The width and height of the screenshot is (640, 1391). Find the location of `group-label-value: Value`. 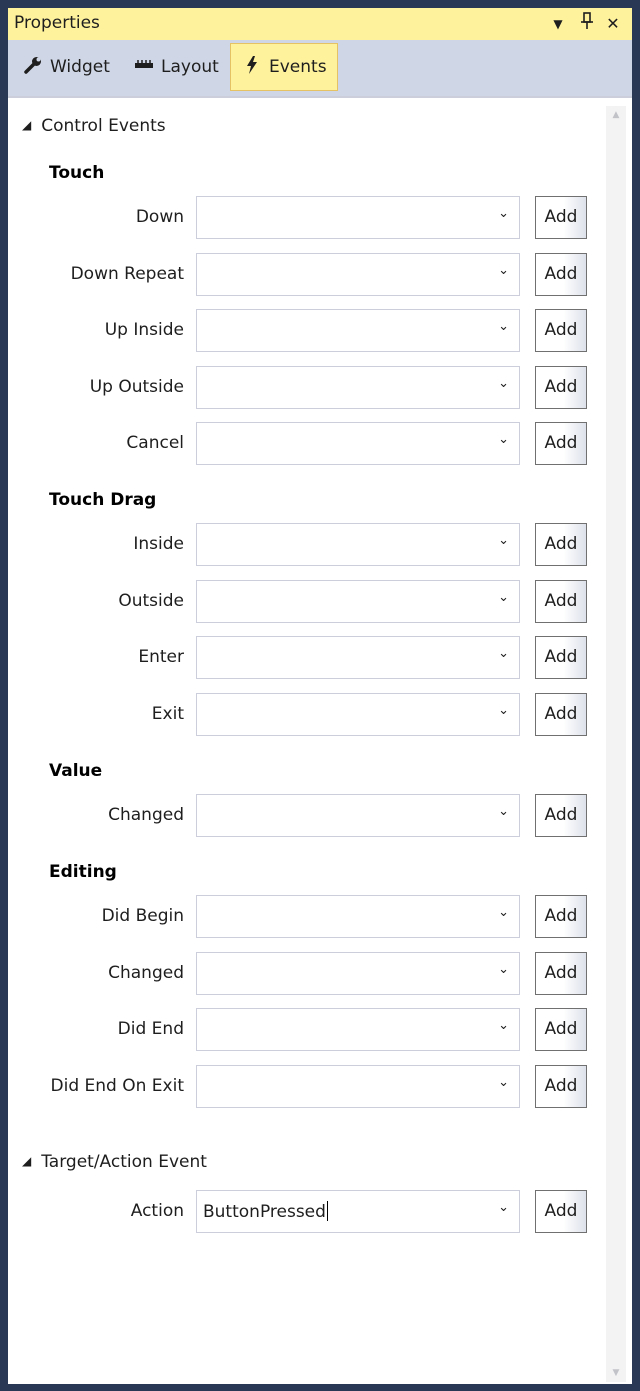

group-label-value: Value is located at coordinates (76, 771).